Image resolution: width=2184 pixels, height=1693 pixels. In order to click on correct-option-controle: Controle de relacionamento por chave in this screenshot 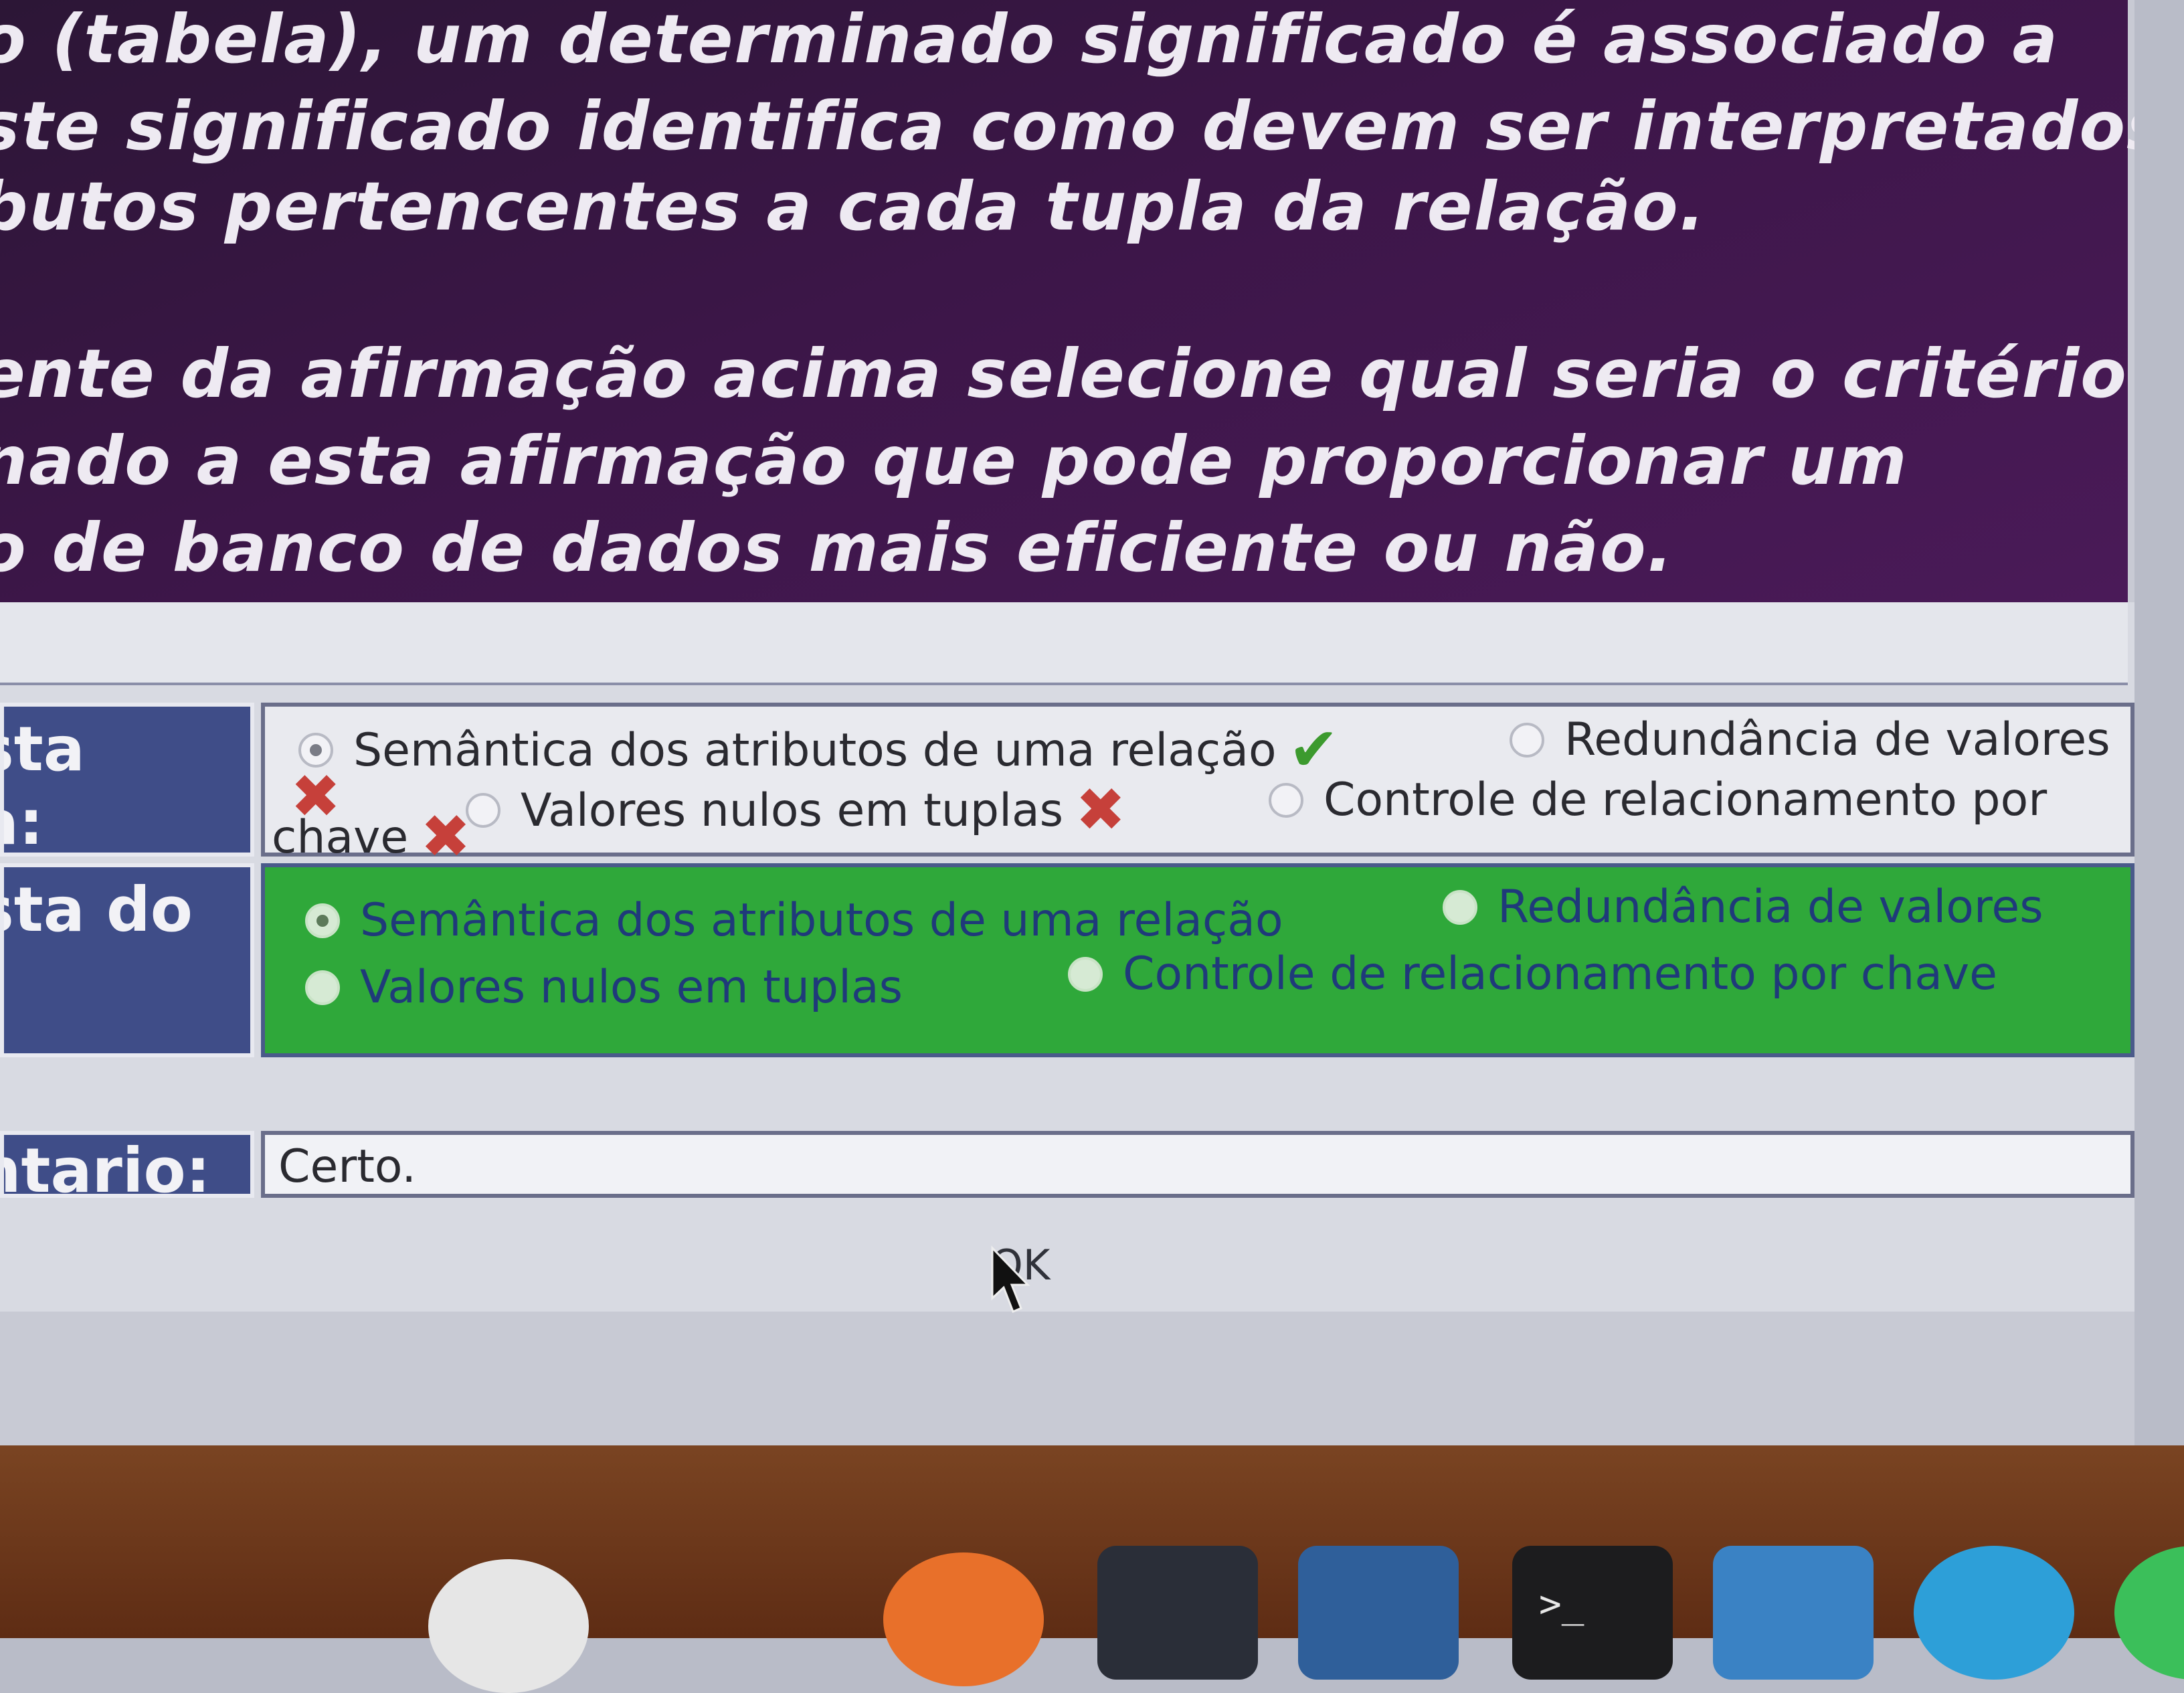, I will do `click(1532, 974)`.